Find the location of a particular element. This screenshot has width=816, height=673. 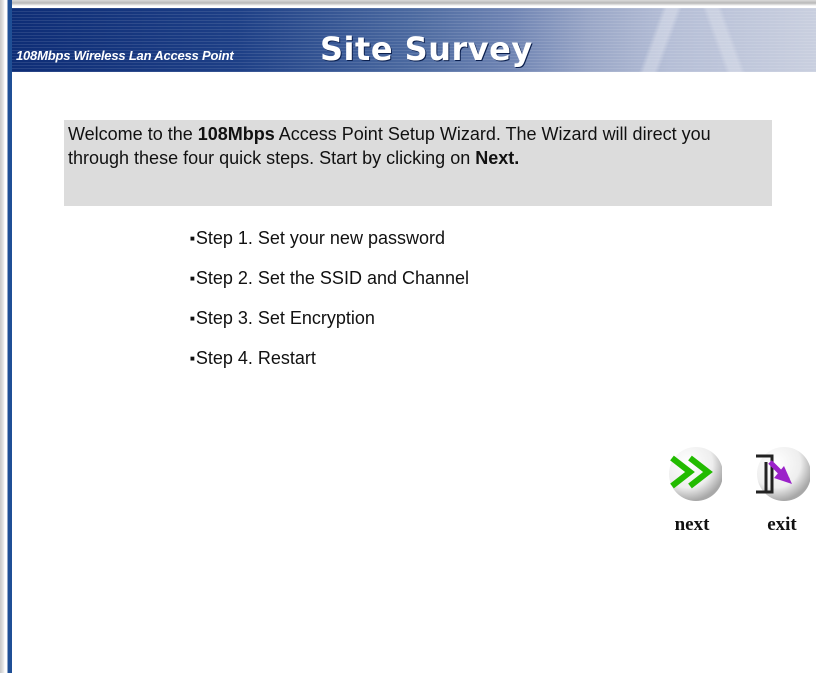

step-item: ■Step 2. Set the SSID and Channel is located at coordinates (329, 286).